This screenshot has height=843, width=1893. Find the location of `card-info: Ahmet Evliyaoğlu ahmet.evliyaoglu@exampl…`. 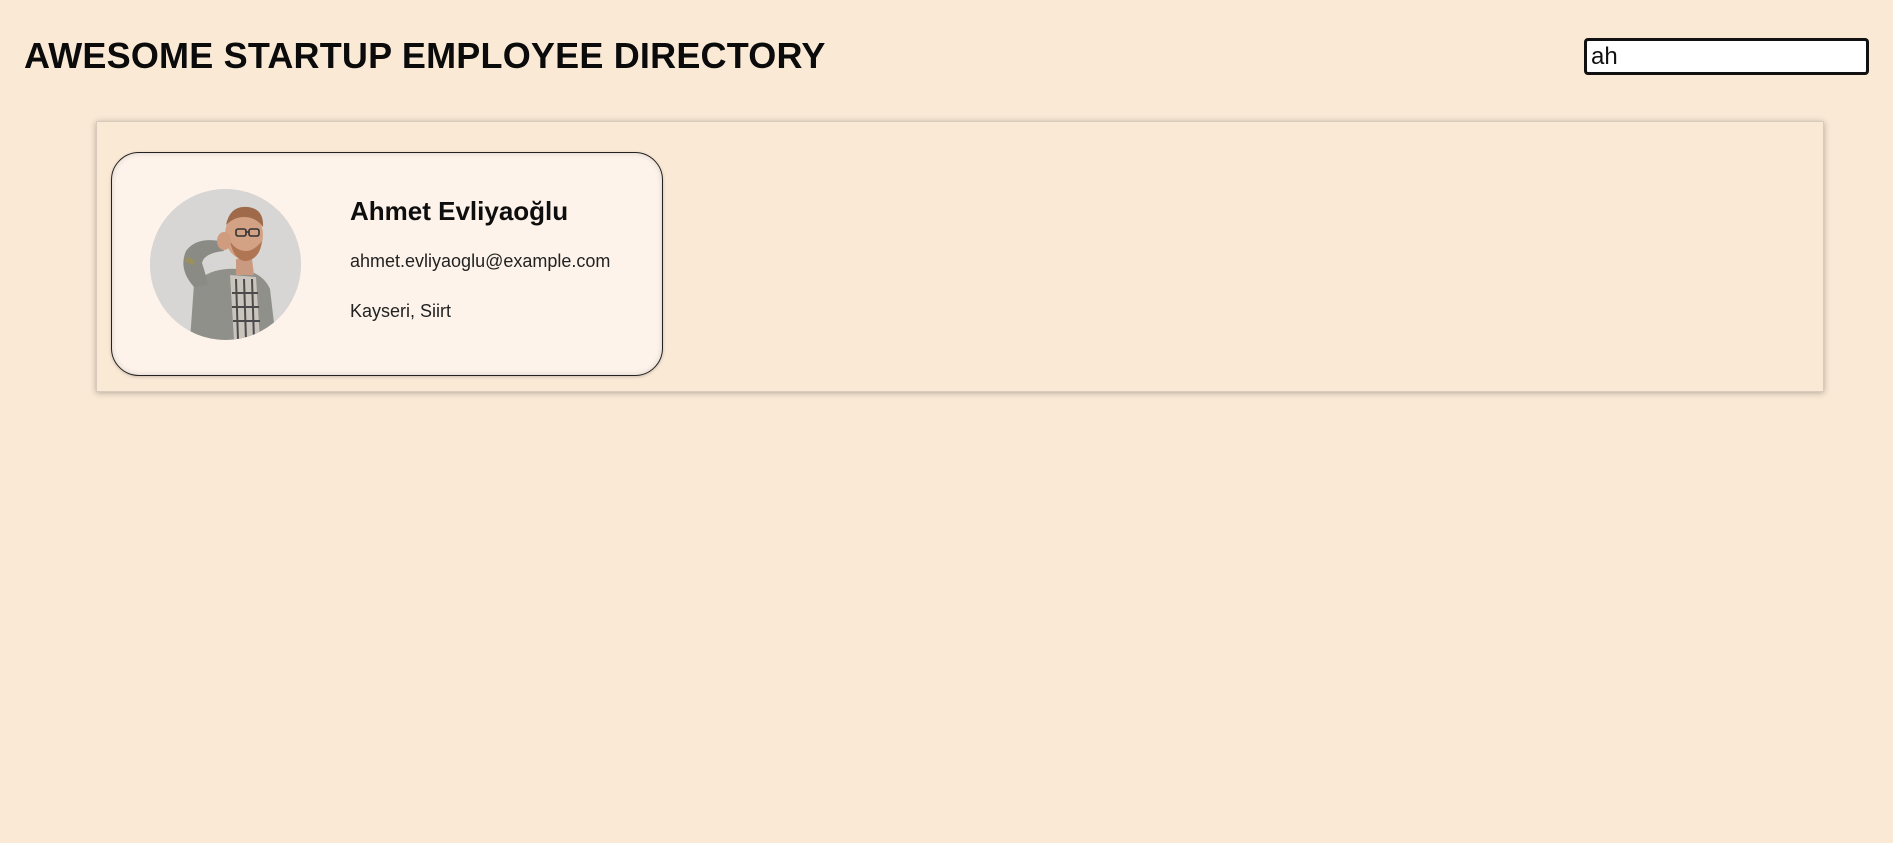

card-info: Ahmet Evliyaoğlu ahmet.evliyaoglu@exampl… is located at coordinates (500, 259).